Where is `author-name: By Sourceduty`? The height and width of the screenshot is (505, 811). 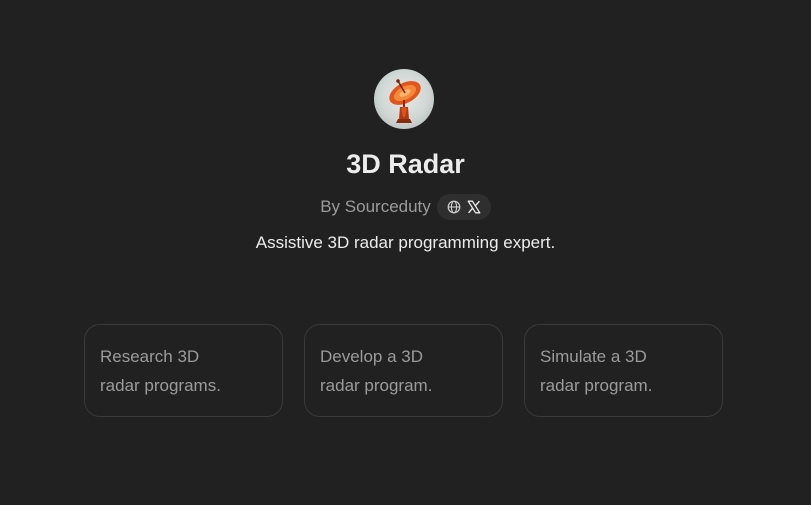 author-name: By Sourceduty is located at coordinates (375, 206).